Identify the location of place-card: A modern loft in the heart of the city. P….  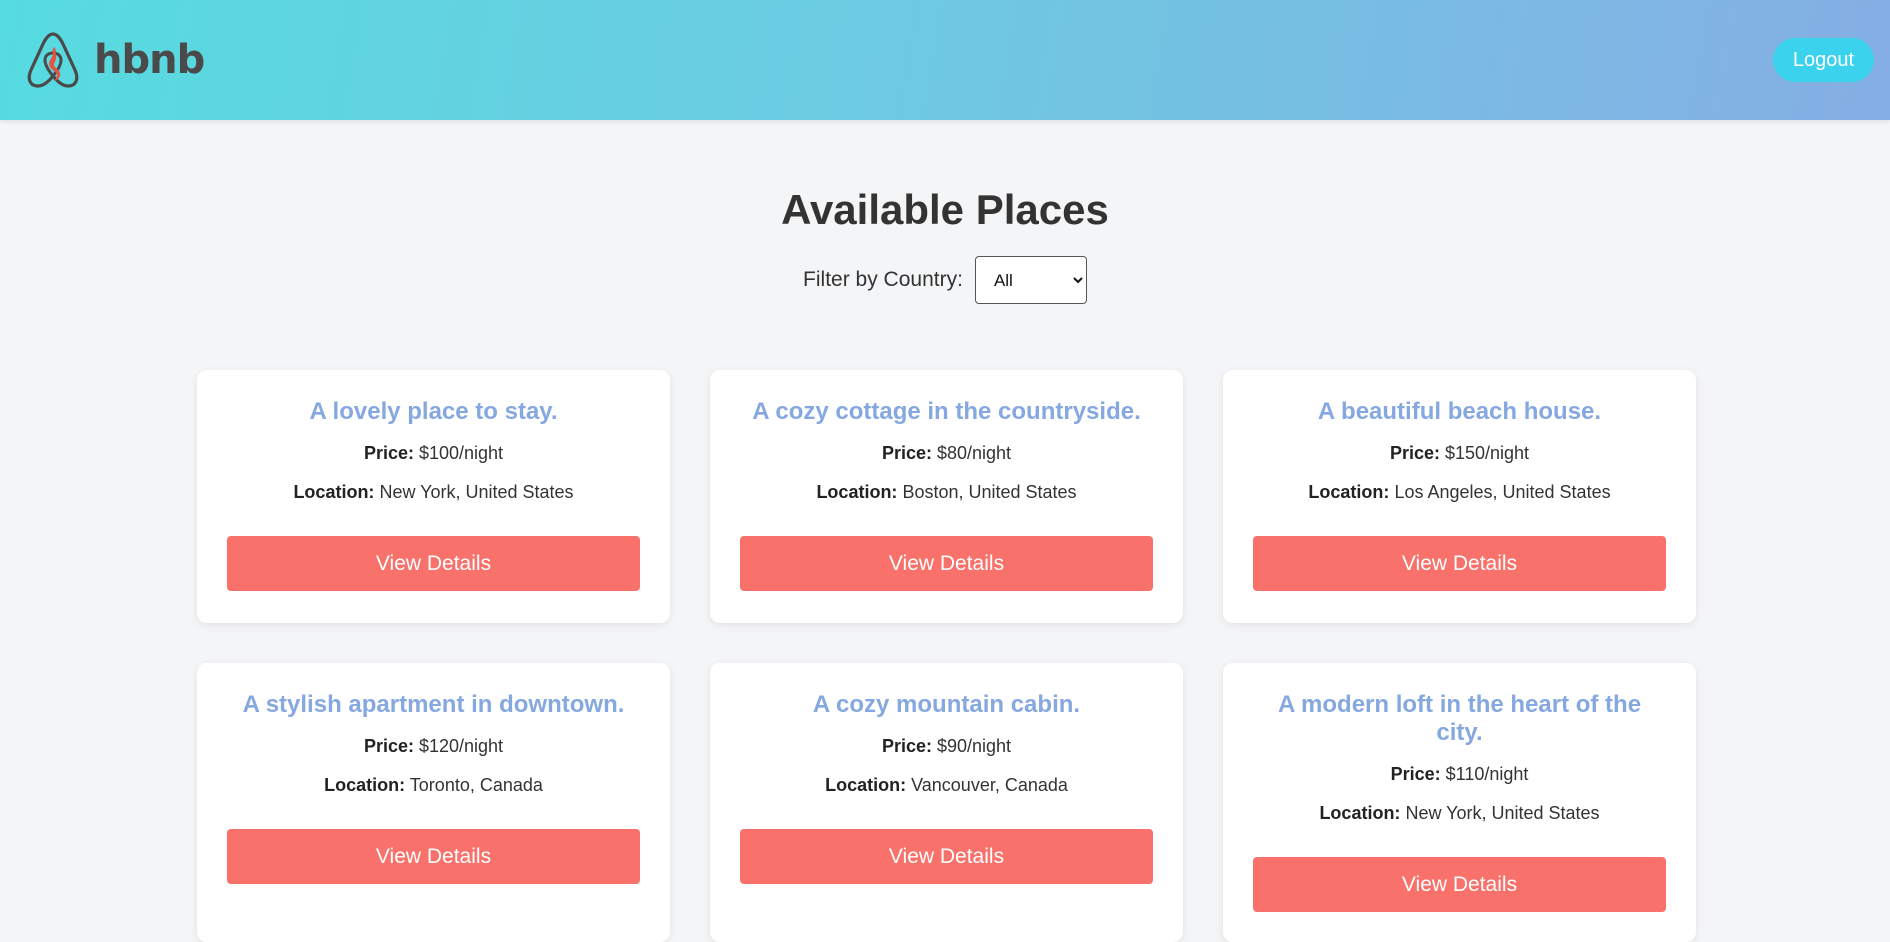
(1459, 802).